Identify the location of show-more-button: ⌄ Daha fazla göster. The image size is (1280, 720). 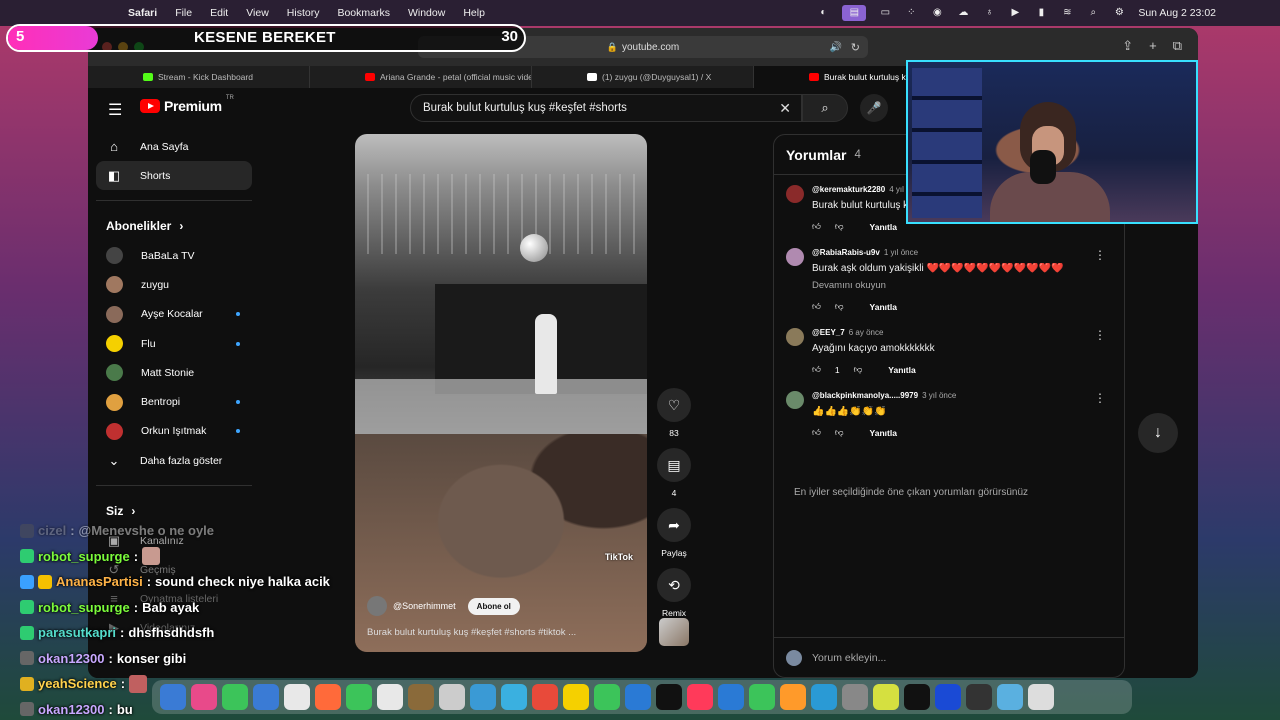
(174, 460).